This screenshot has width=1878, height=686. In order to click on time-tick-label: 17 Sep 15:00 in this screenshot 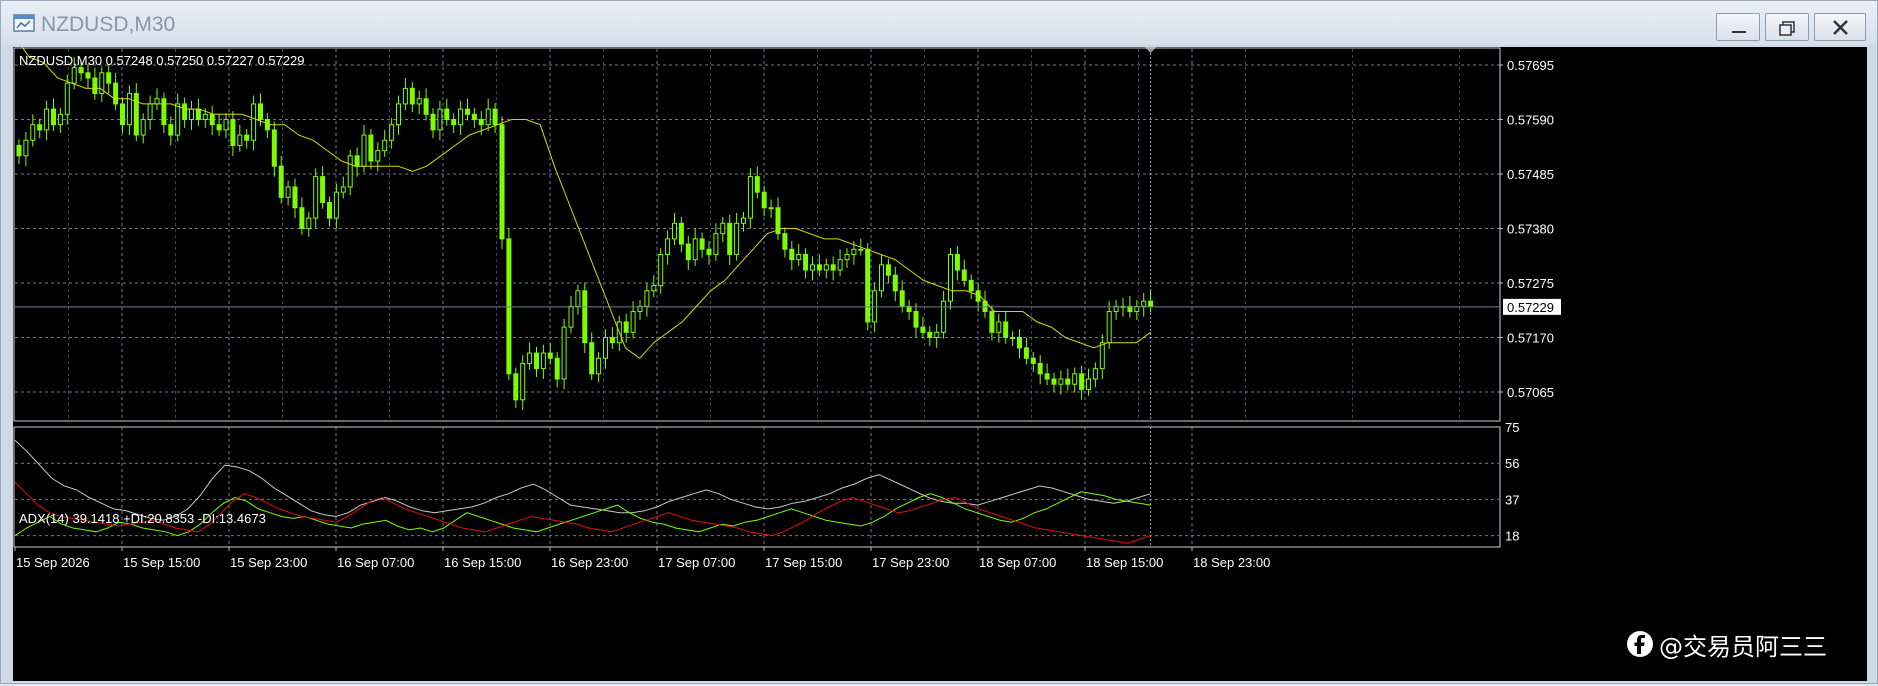, I will do `click(803, 562)`.